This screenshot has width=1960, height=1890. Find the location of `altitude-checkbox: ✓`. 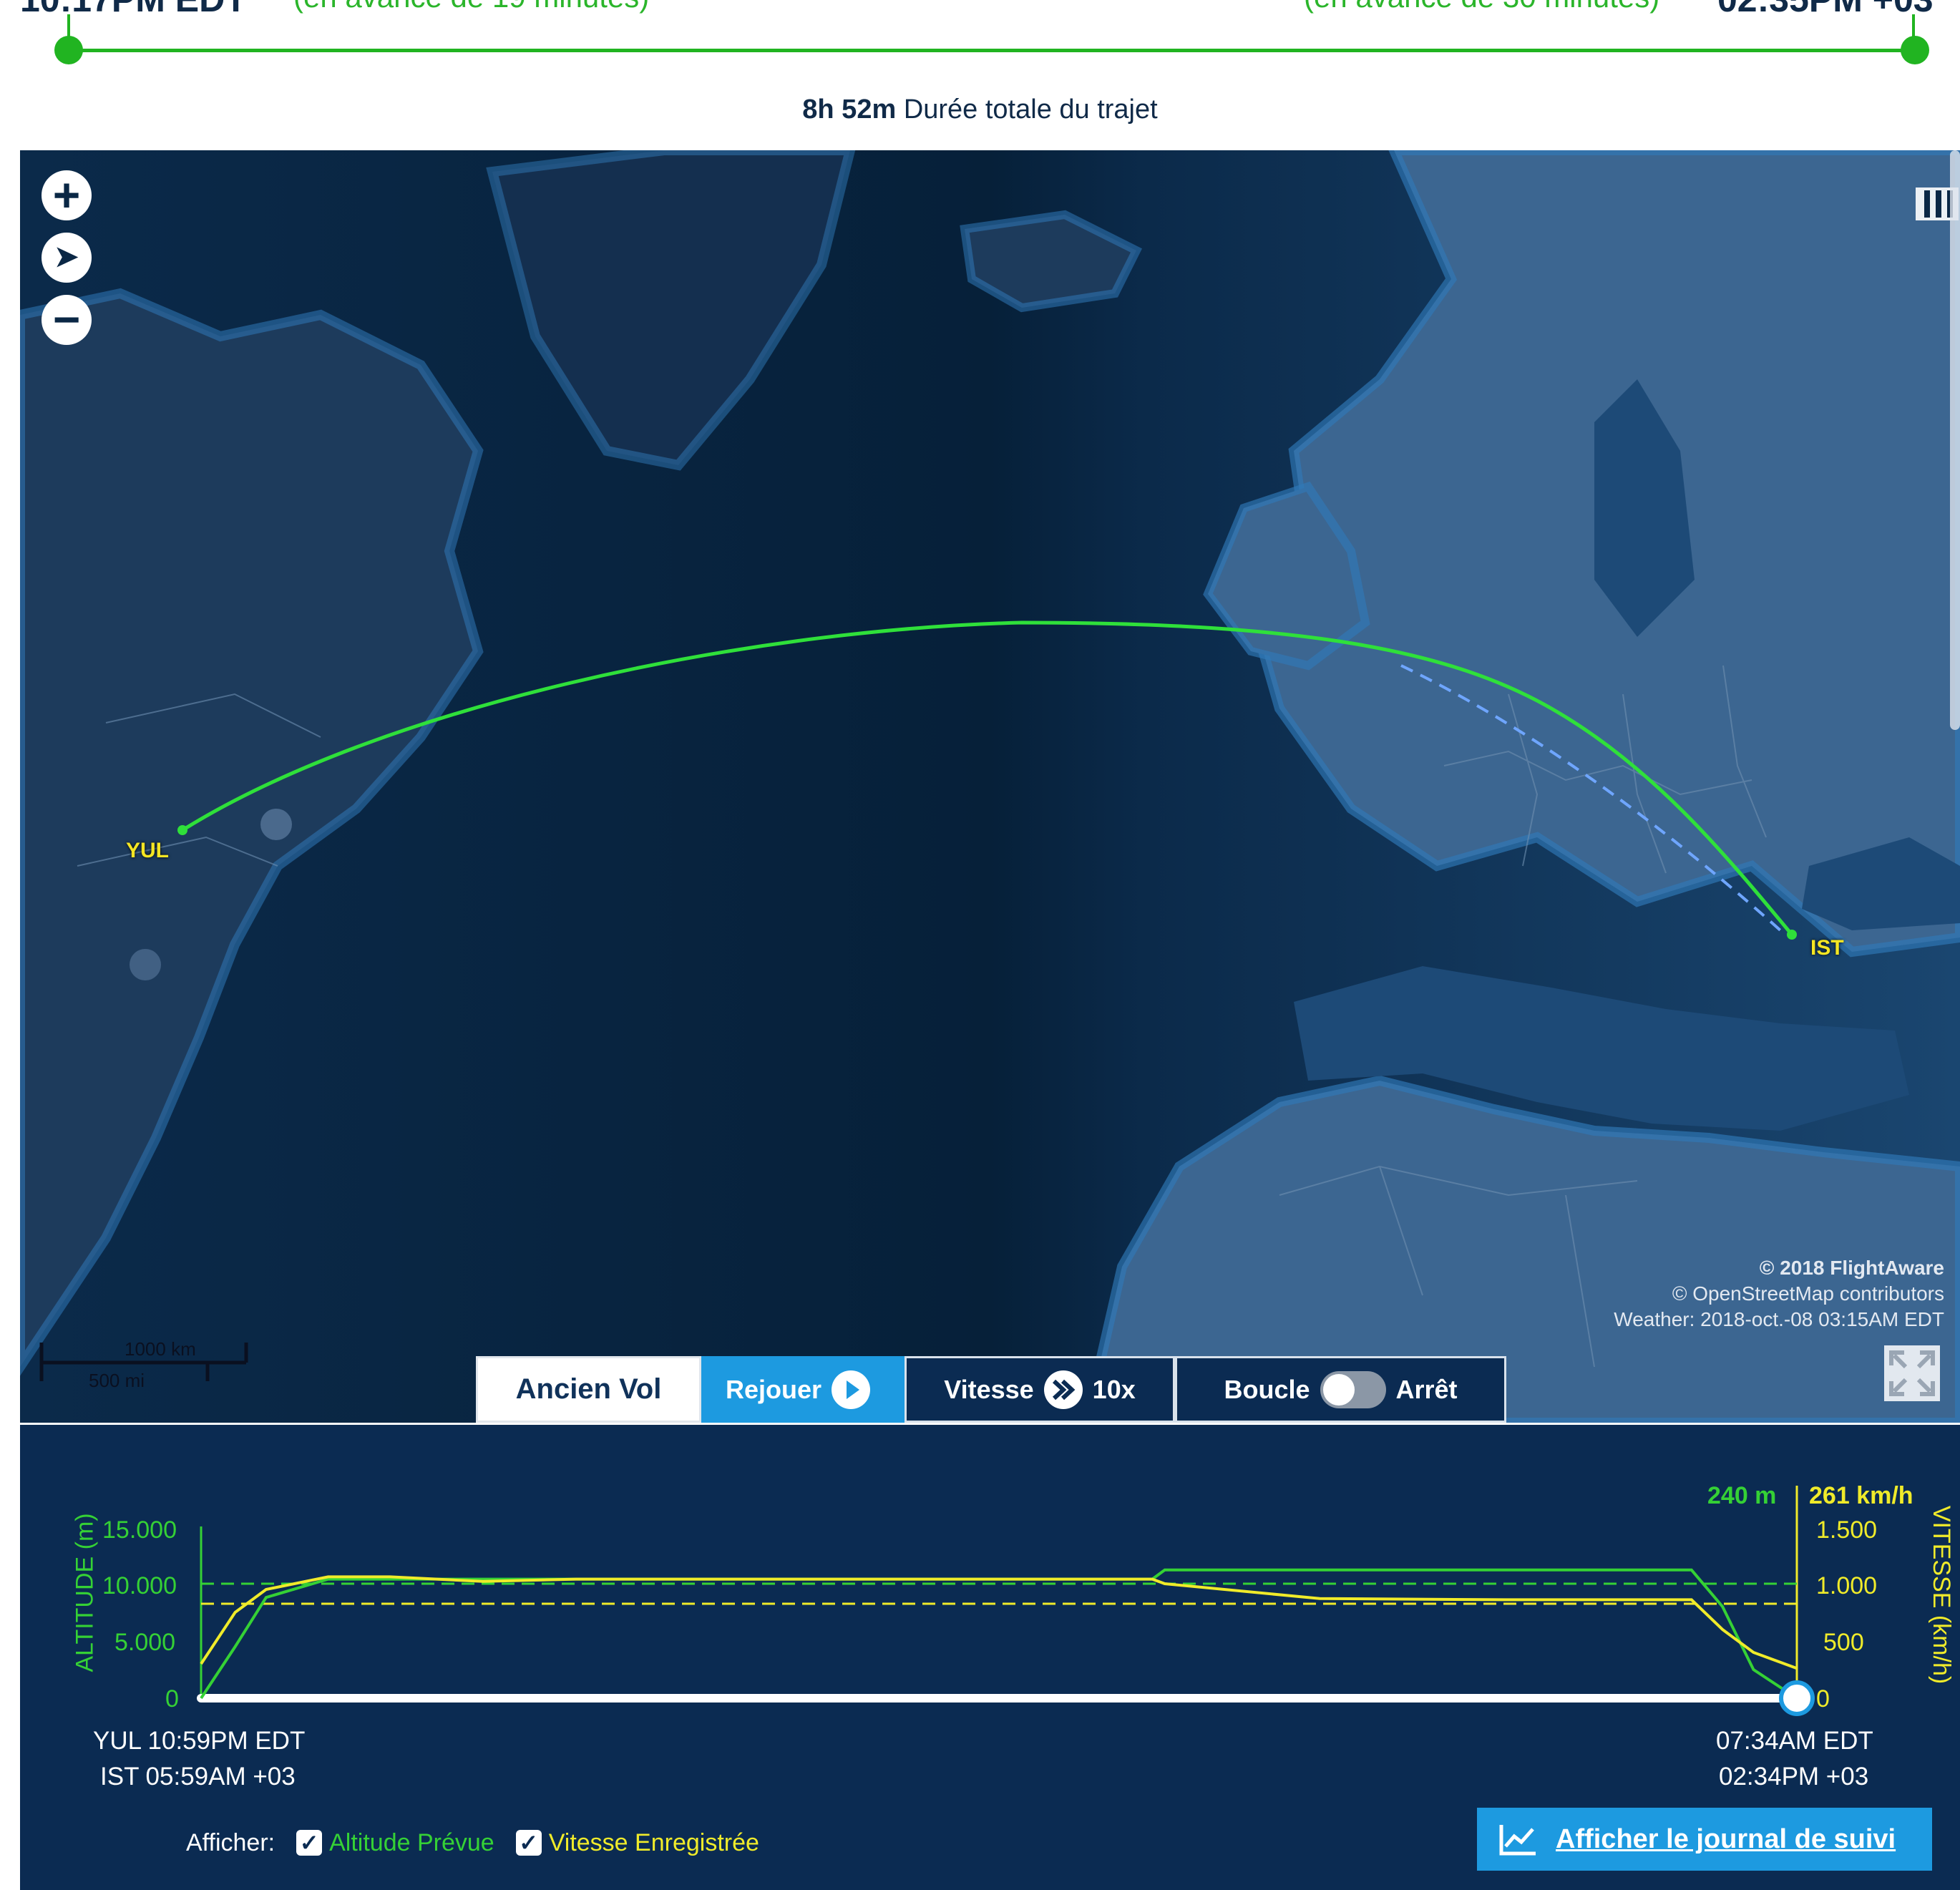

altitude-checkbox: ✓ is located at coordinates (309, 1843).